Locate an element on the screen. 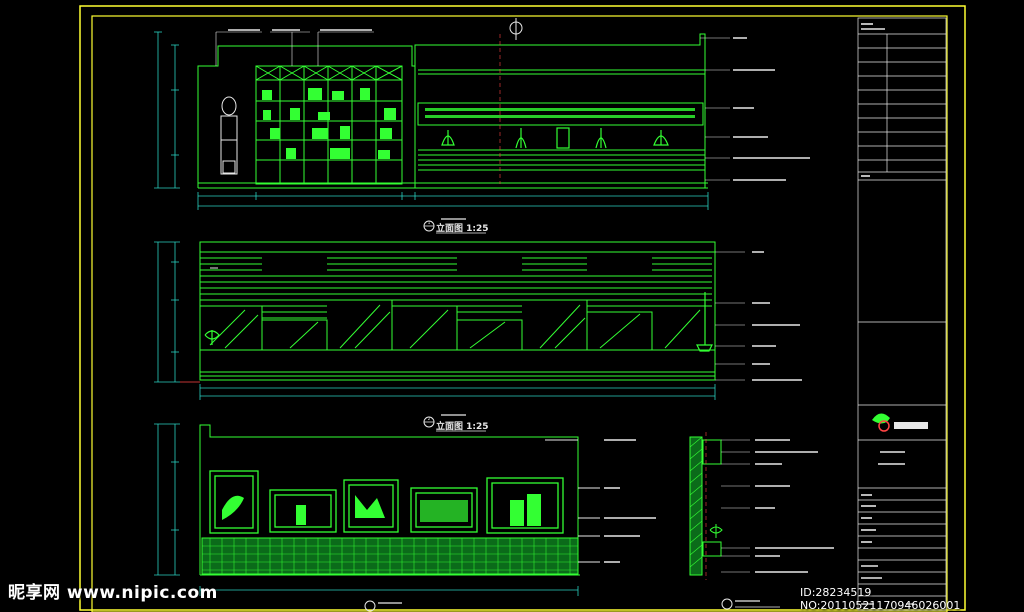  elevation-2-title: 立面图 1:25 is located at coordinates (462, 426).